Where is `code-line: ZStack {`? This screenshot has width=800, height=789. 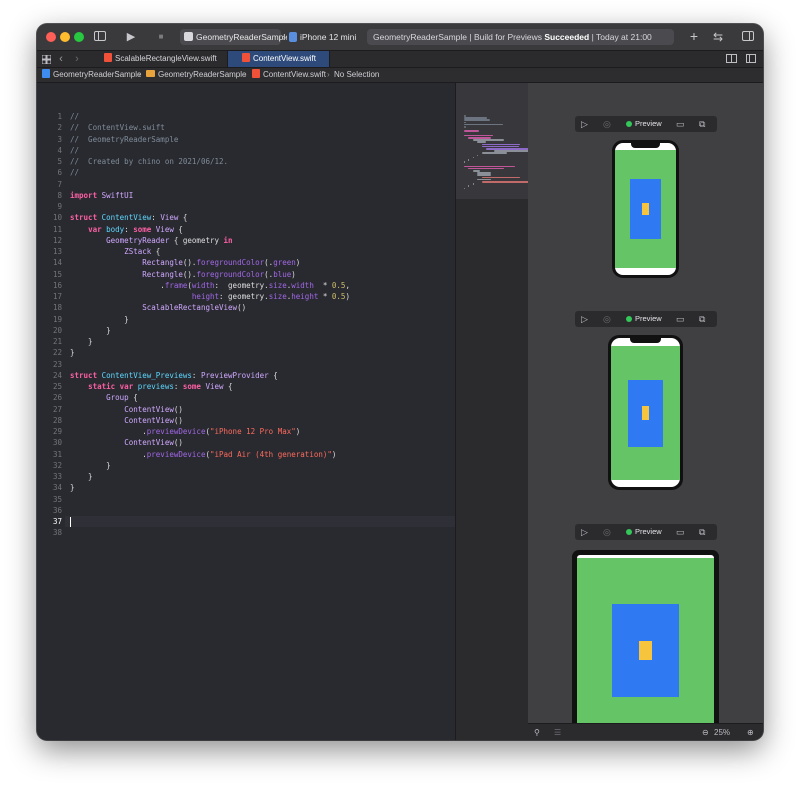 code-line: ZStack { is located at coordinates (115, 251).